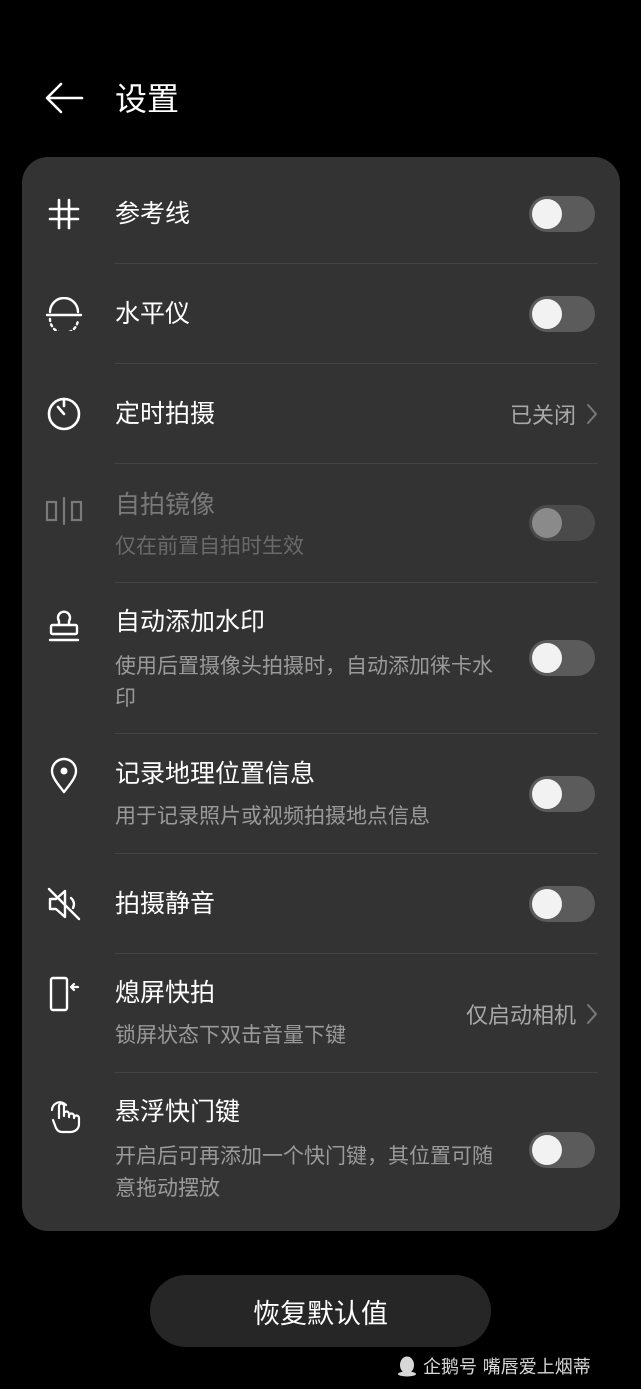 This screenshot has height=1389, width=641. What do you see at coordinates (562, 904) in the screenshot?
I see `mute-toggle` at bounding box center [562, 904].